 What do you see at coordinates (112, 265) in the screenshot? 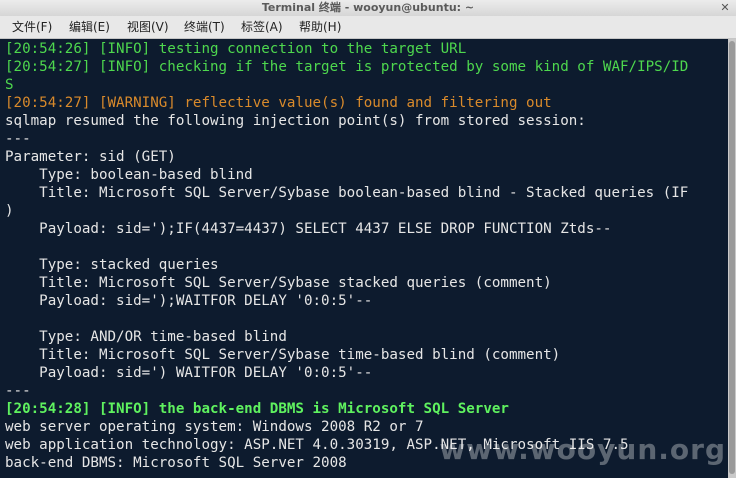
I see `terminal-line: Type: stacked queries` at bounding box center [112, 265].